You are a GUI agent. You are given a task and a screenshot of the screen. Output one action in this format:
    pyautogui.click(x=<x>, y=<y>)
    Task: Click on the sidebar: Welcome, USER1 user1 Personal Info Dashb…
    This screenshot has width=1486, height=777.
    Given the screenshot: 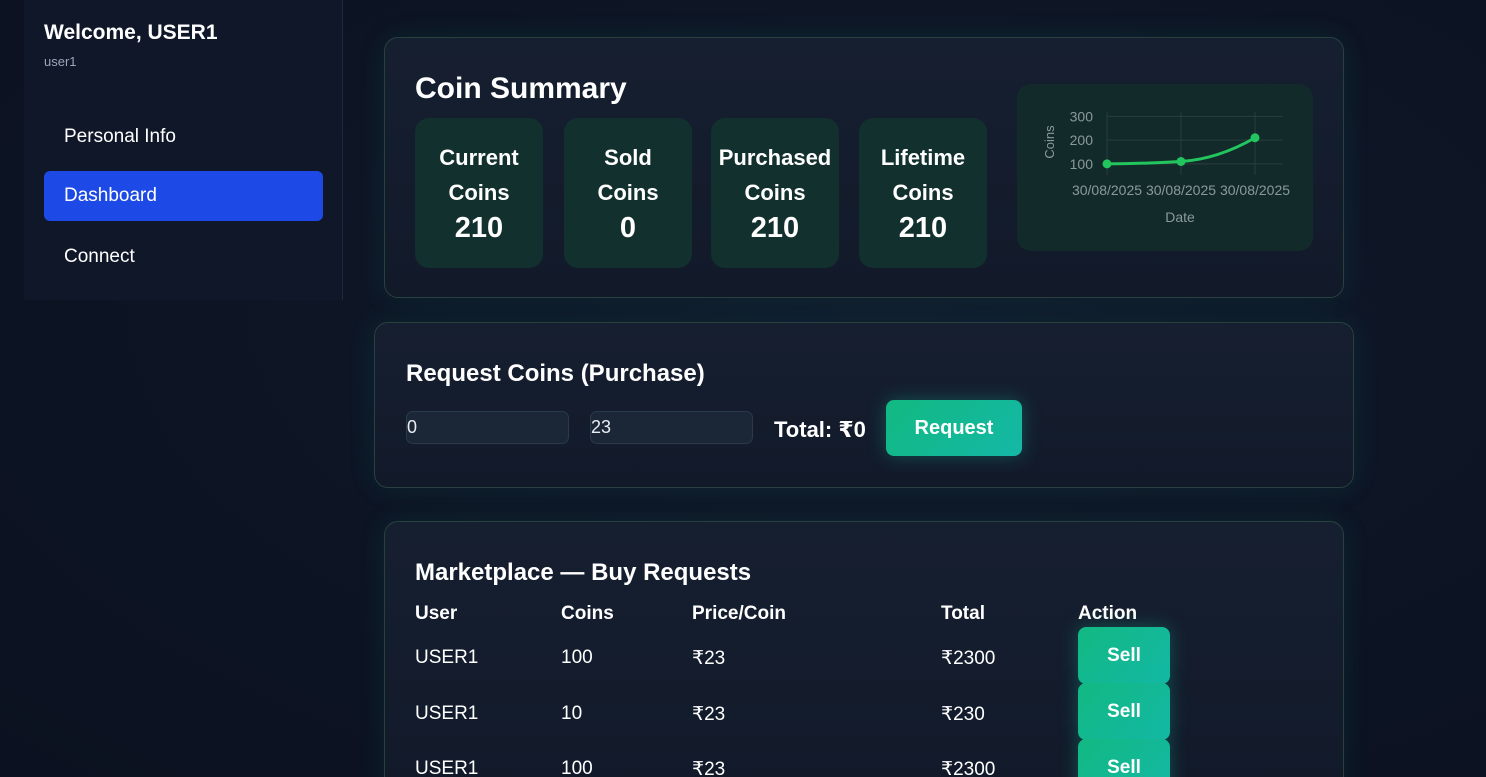 What is the action you would take?
    pyautogui.click(x=183, y=150)
    